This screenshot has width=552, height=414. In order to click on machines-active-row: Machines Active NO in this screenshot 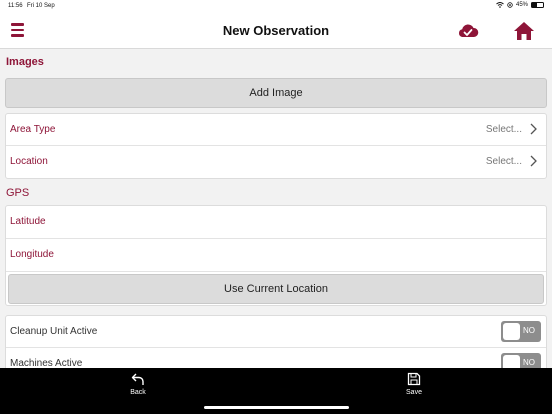, I will do `click(276, 358)`.